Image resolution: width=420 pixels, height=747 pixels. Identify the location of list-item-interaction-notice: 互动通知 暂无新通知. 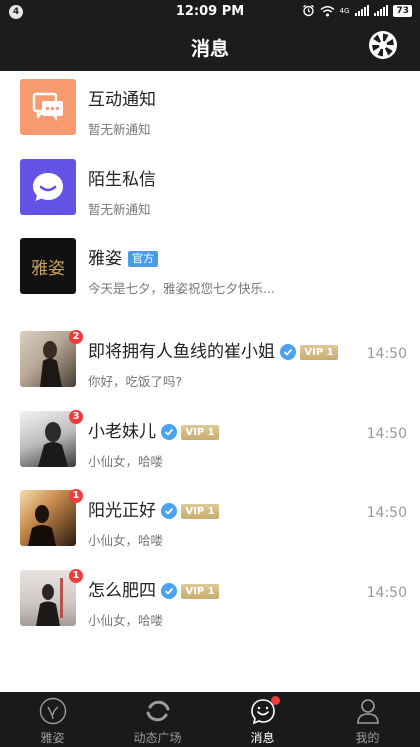
(210, 115).